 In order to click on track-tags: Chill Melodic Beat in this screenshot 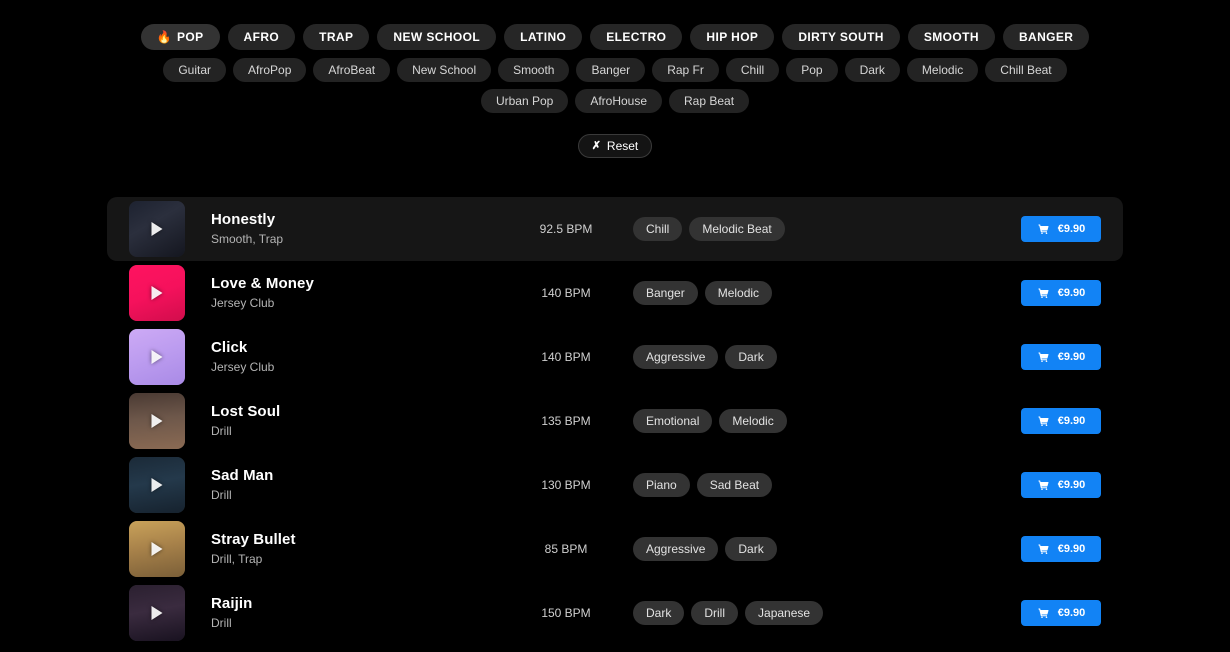, I will do `click(821, 229)`.